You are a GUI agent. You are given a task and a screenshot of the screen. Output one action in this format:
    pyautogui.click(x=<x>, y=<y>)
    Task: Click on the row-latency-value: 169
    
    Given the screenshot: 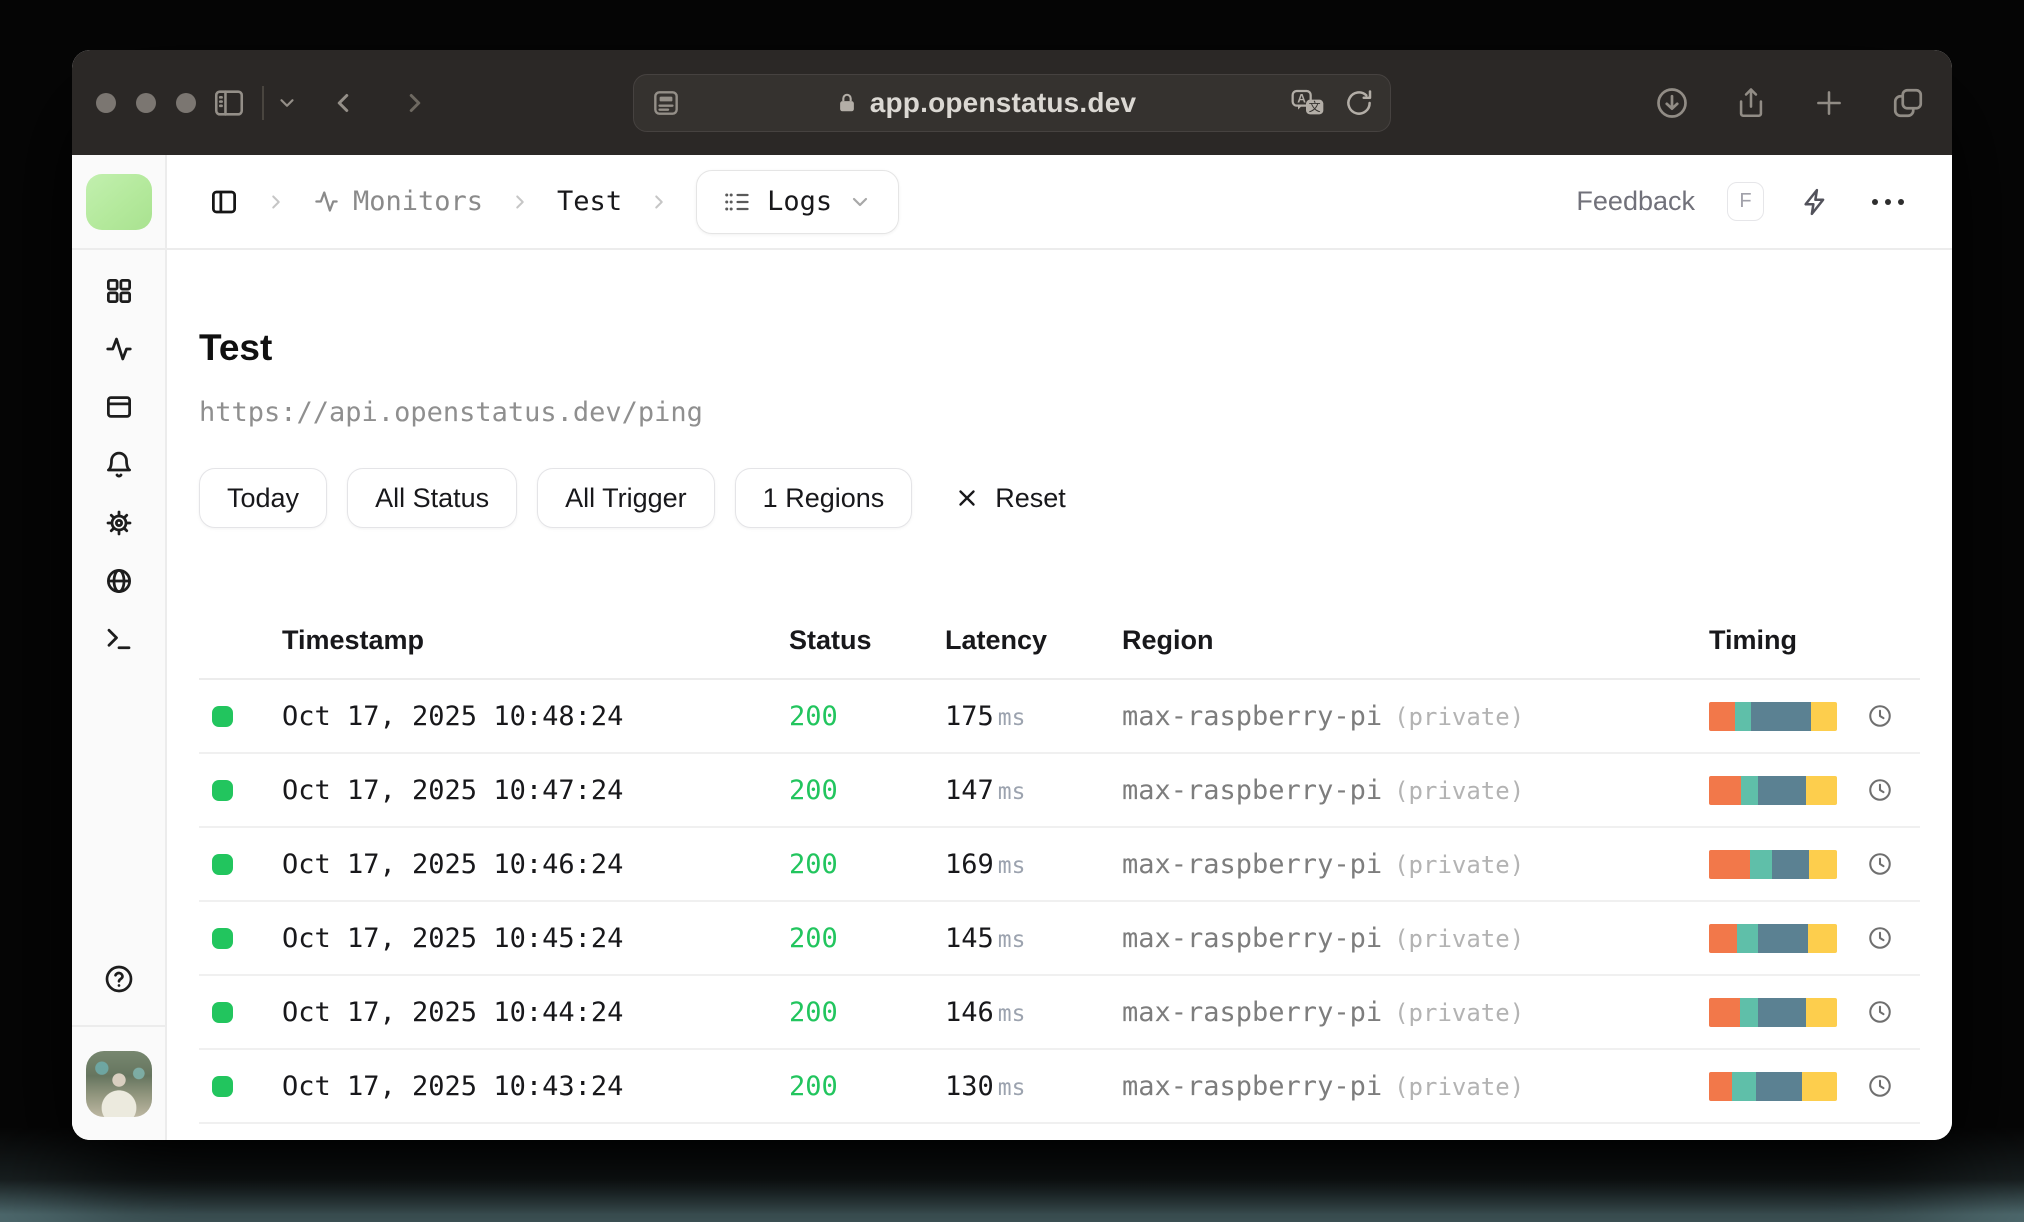 What is the action you would take?
    pyautogui.click(x=969, y=864)
    